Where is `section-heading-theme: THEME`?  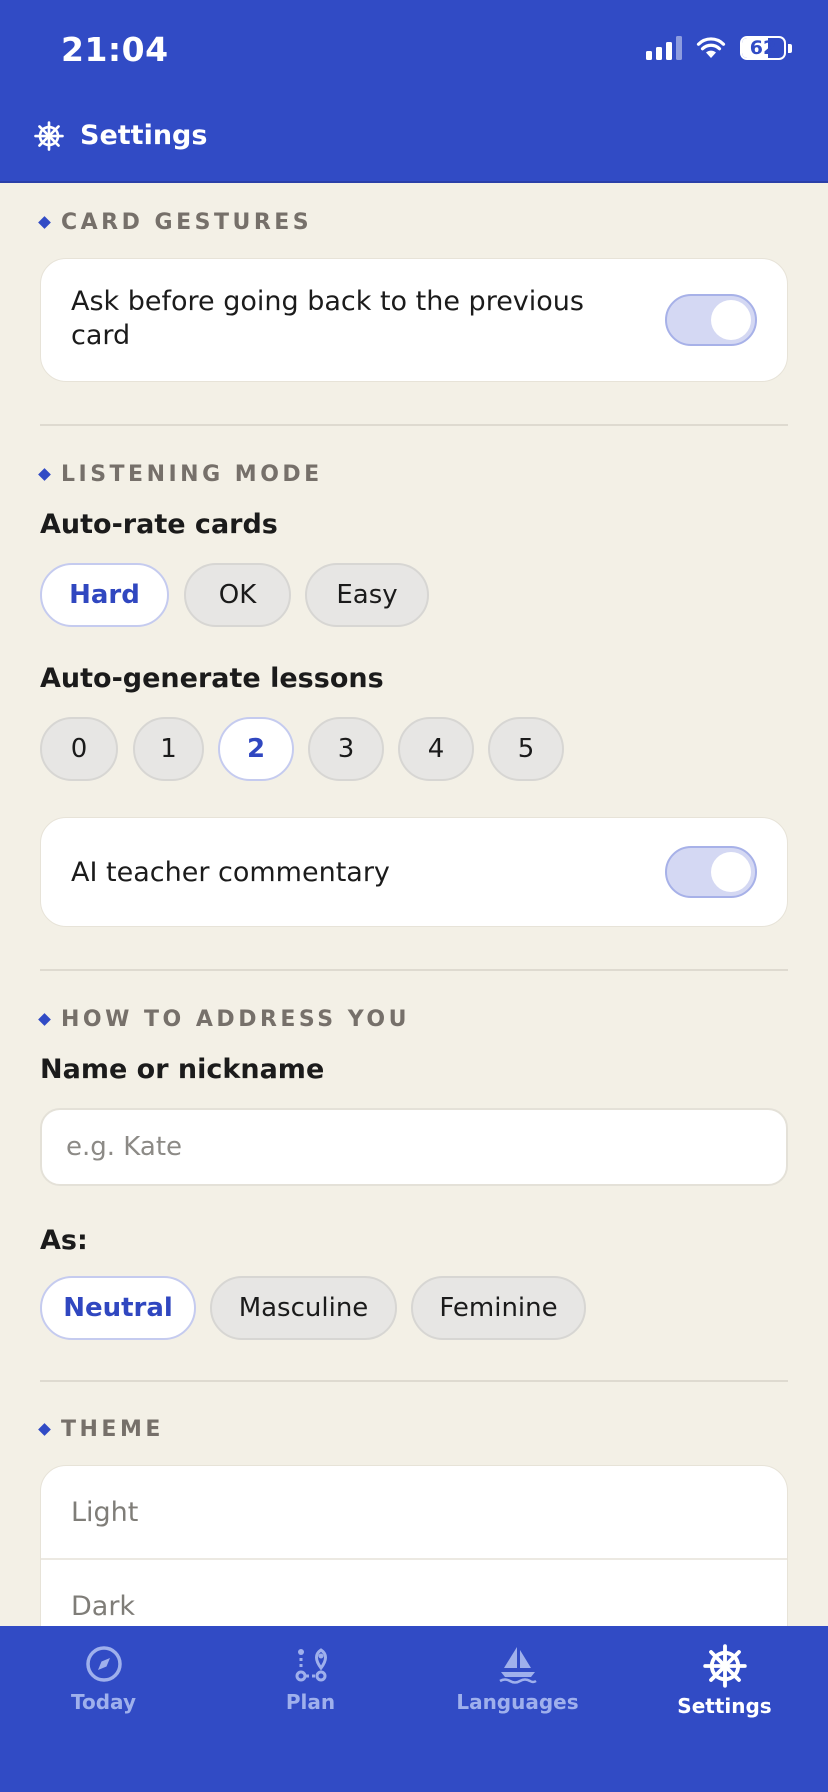 section-heading-theme: THEME is located at coordinates (101, 1429).